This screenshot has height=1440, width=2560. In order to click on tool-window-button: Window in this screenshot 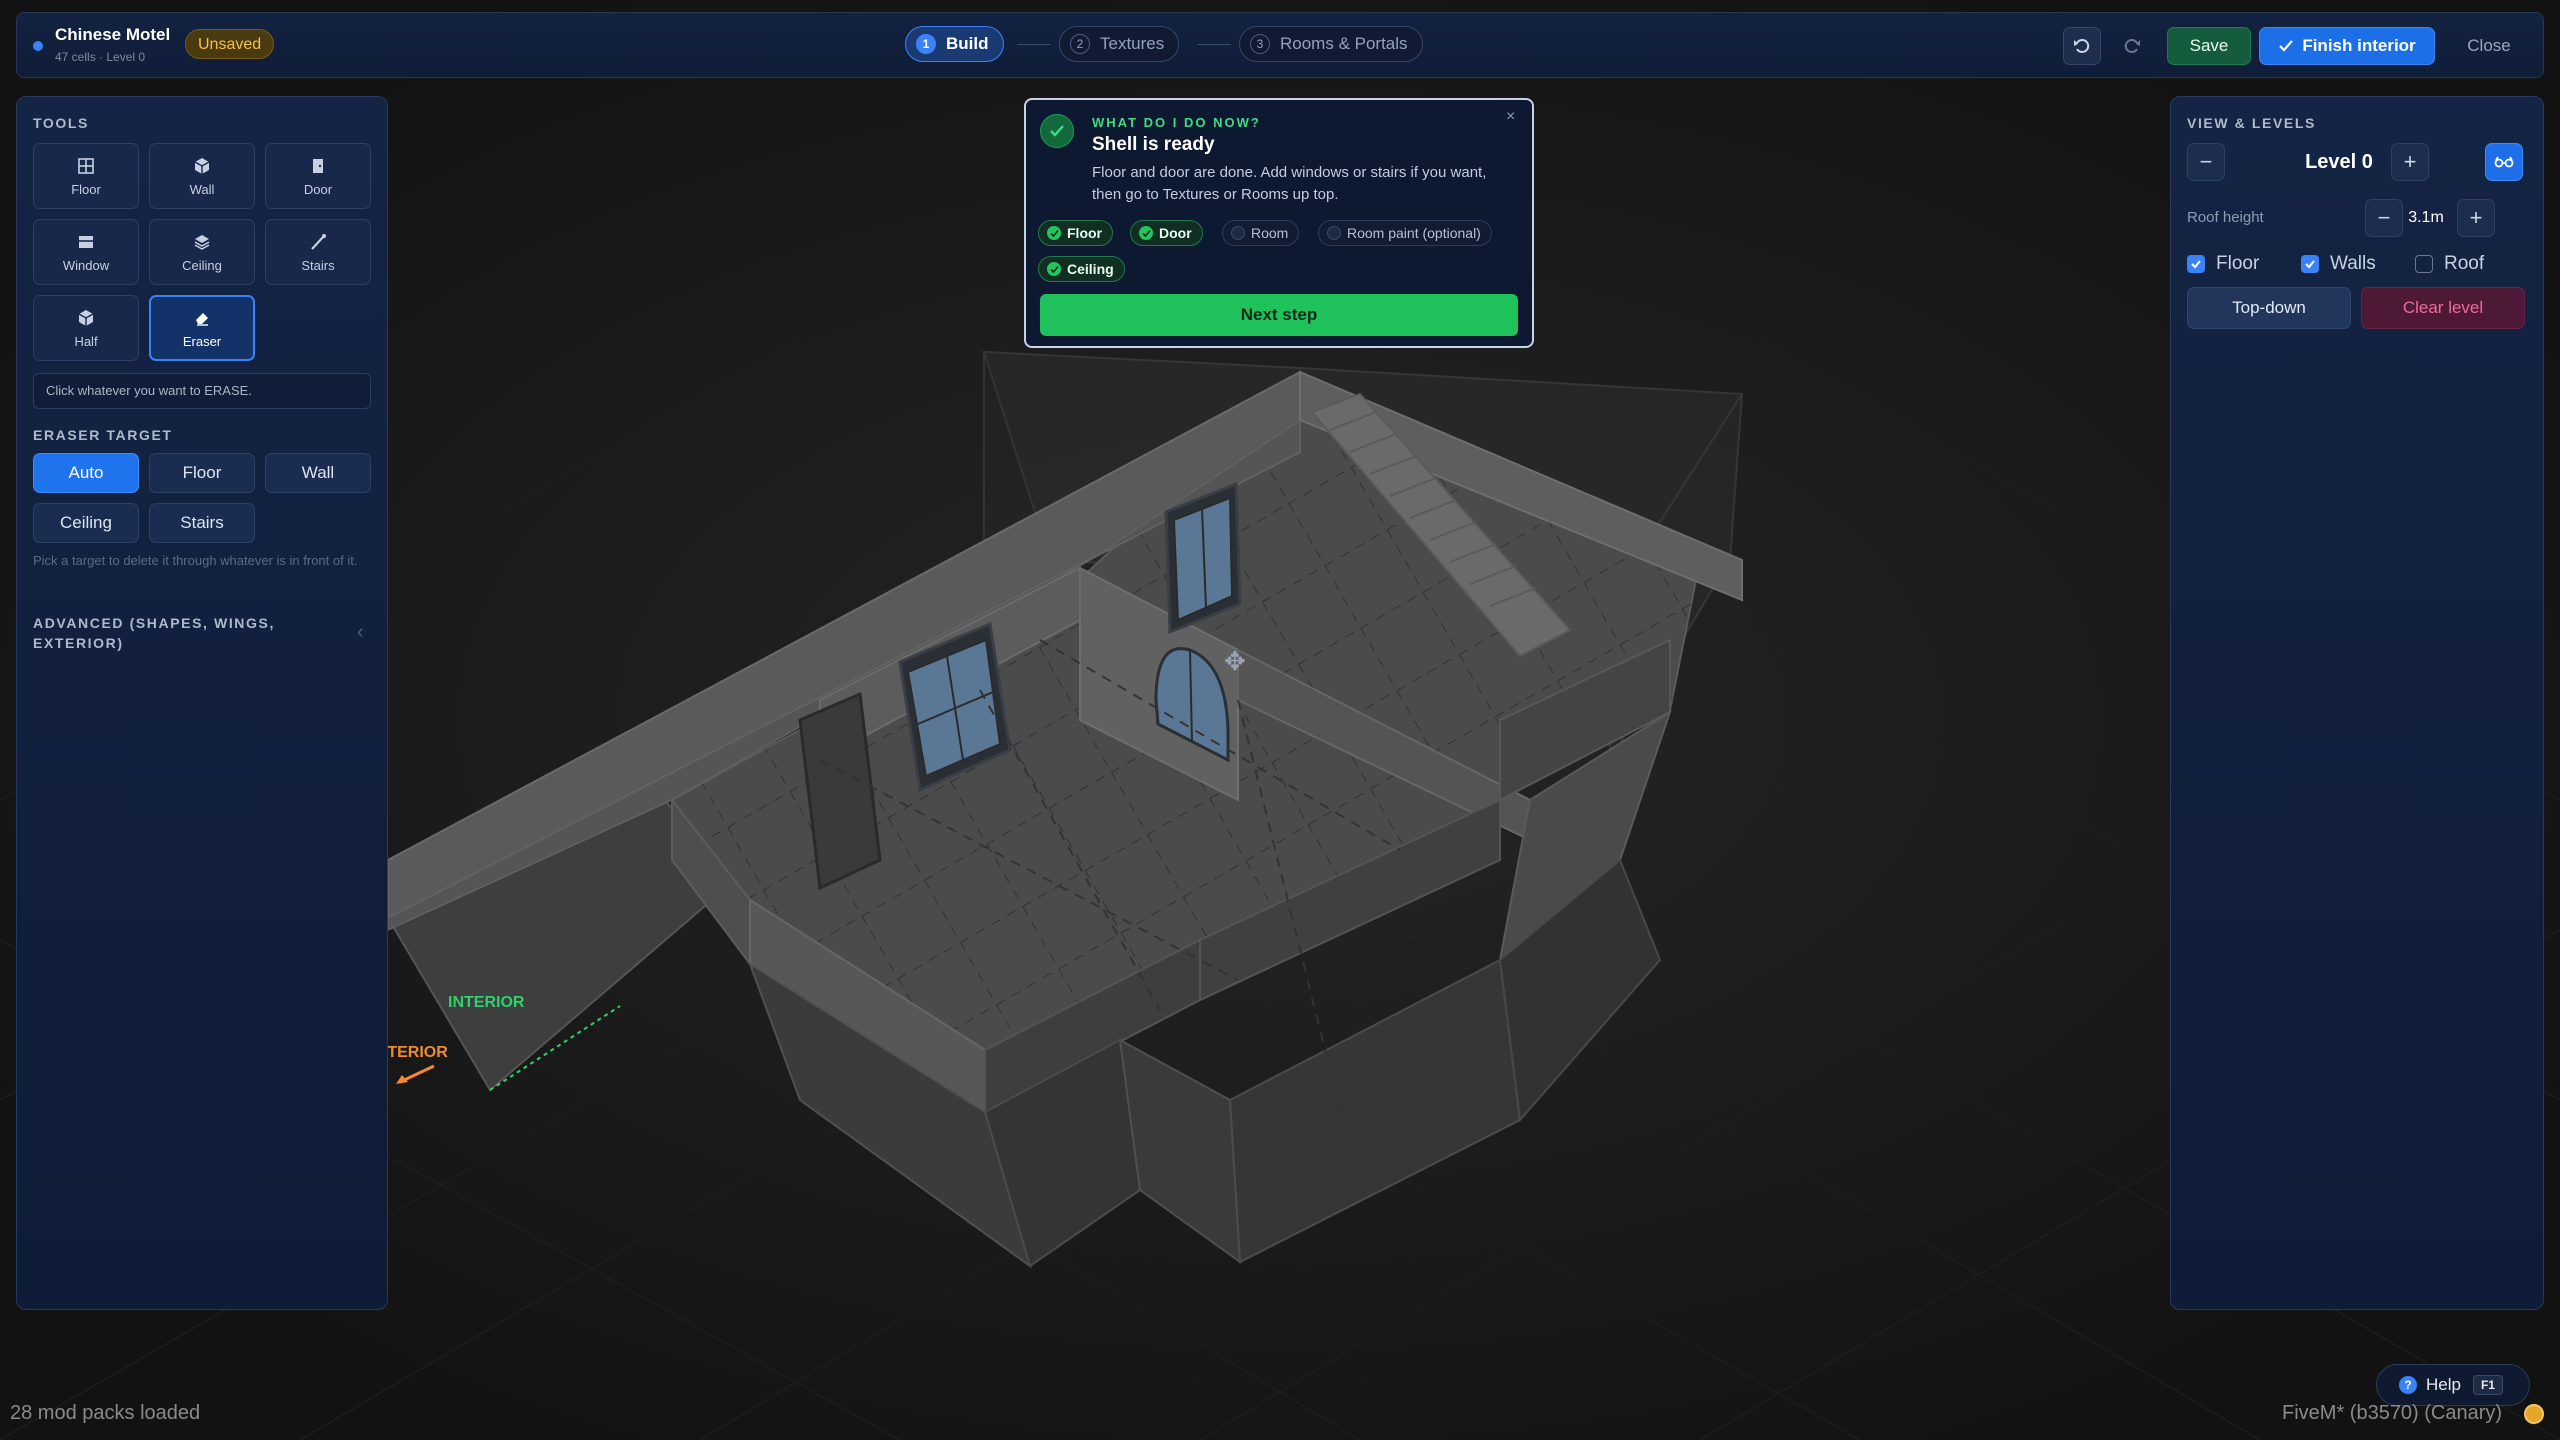, I will do `click(86, 252)`.